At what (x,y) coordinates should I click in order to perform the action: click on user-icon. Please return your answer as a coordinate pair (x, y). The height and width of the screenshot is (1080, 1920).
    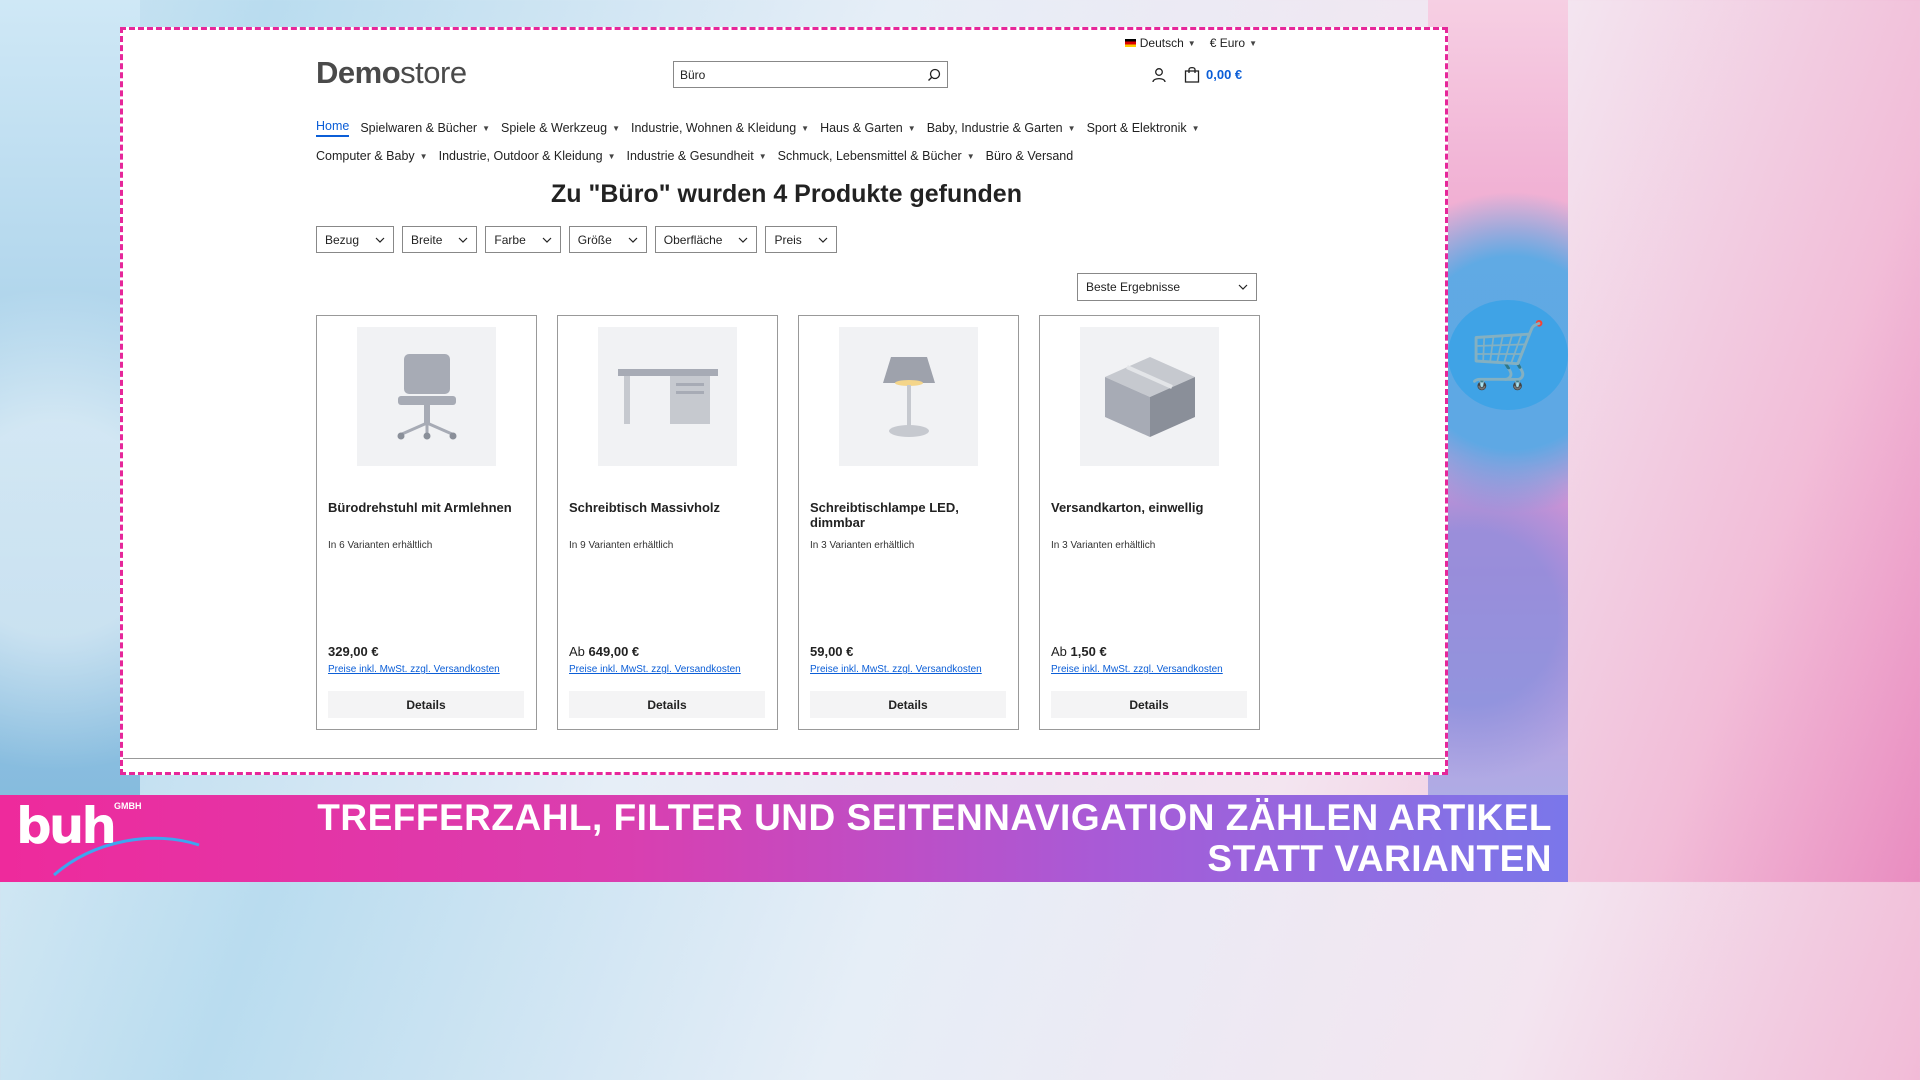
    Looking at the image, I should click on (1159, 75).